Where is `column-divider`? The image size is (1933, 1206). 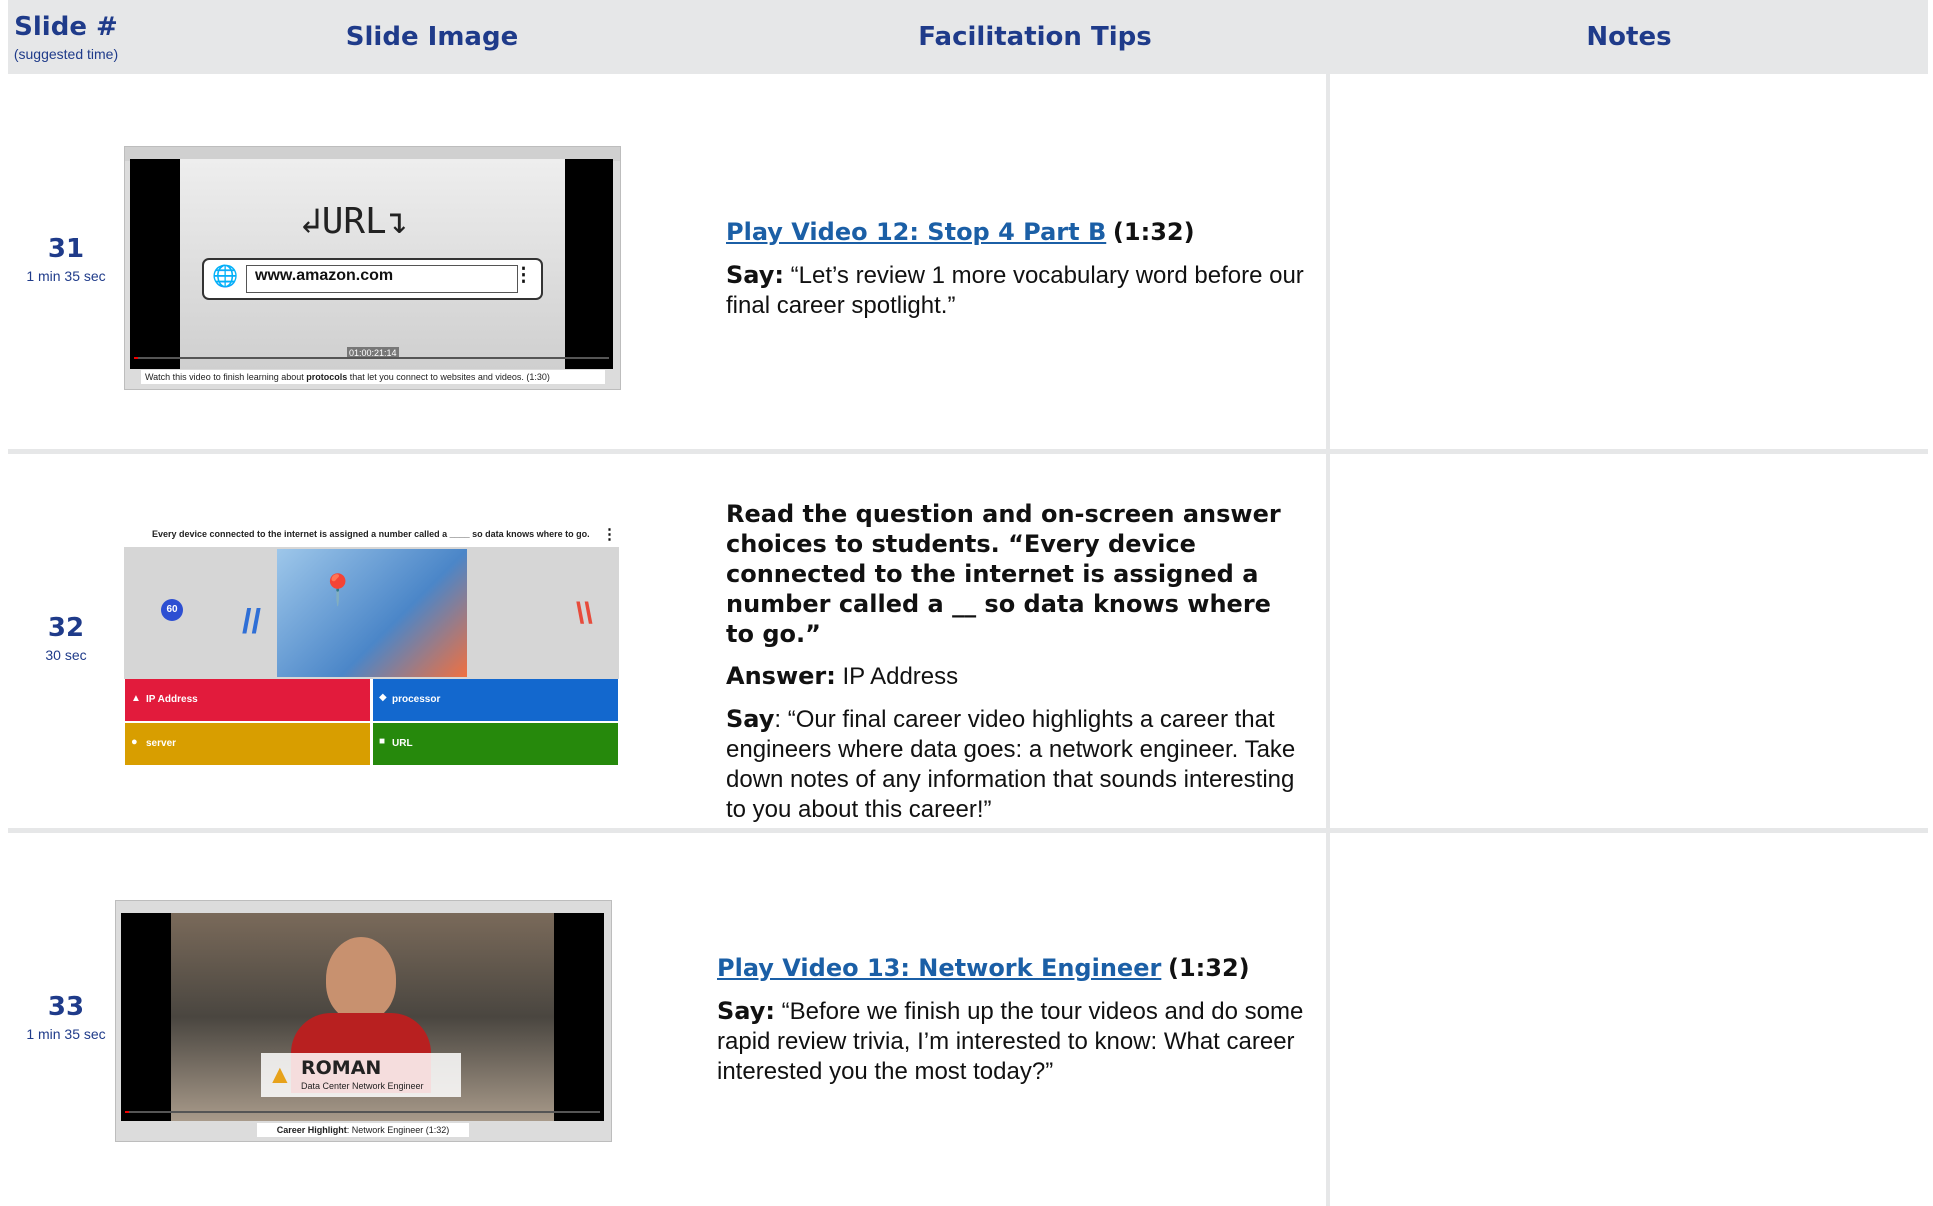
column-divider is located at coordinates (1328, 640).